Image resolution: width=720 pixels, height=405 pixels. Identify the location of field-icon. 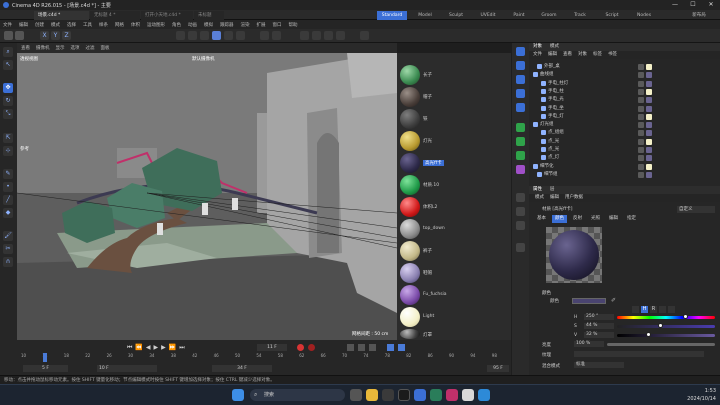
(520, 169).